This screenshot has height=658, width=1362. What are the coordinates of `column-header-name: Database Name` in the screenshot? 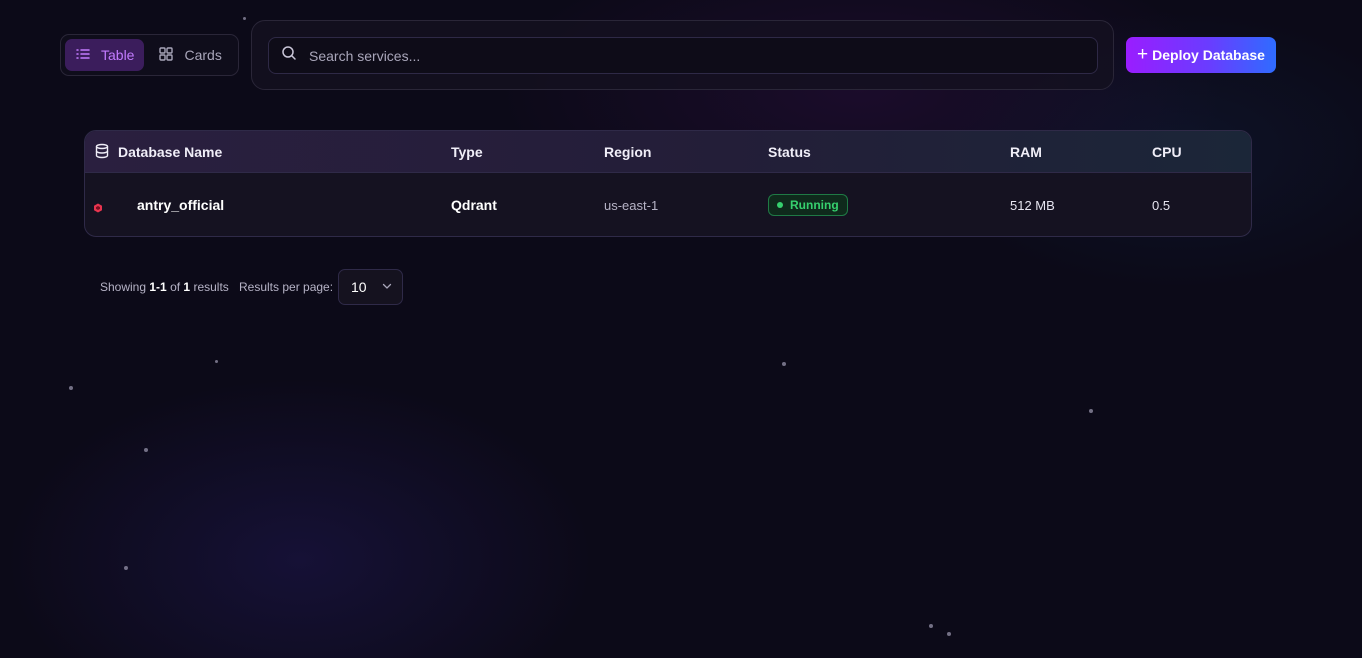 It's located at (158, 152).